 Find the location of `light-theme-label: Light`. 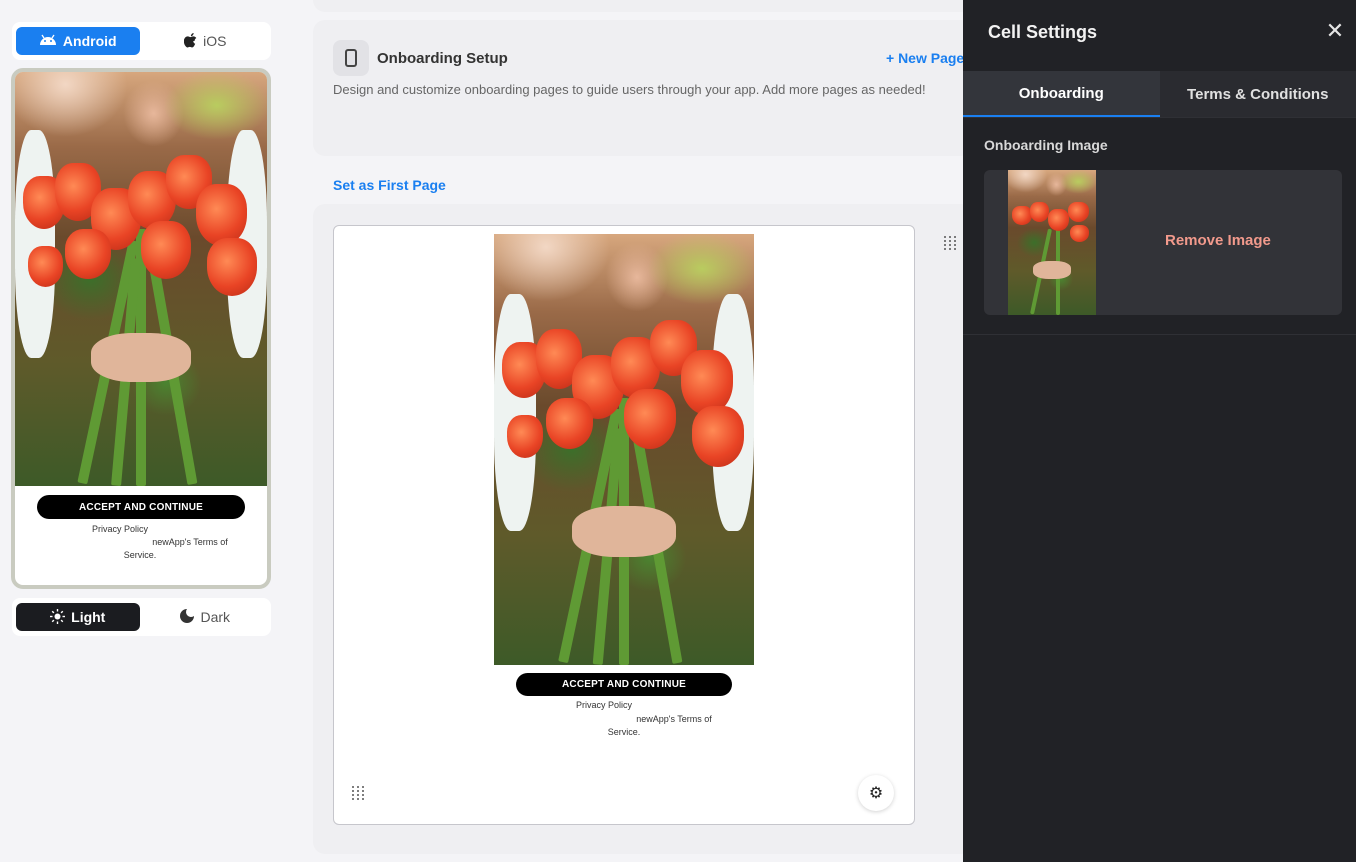

light-theme-label: Light is located at coordinates (88, 617).